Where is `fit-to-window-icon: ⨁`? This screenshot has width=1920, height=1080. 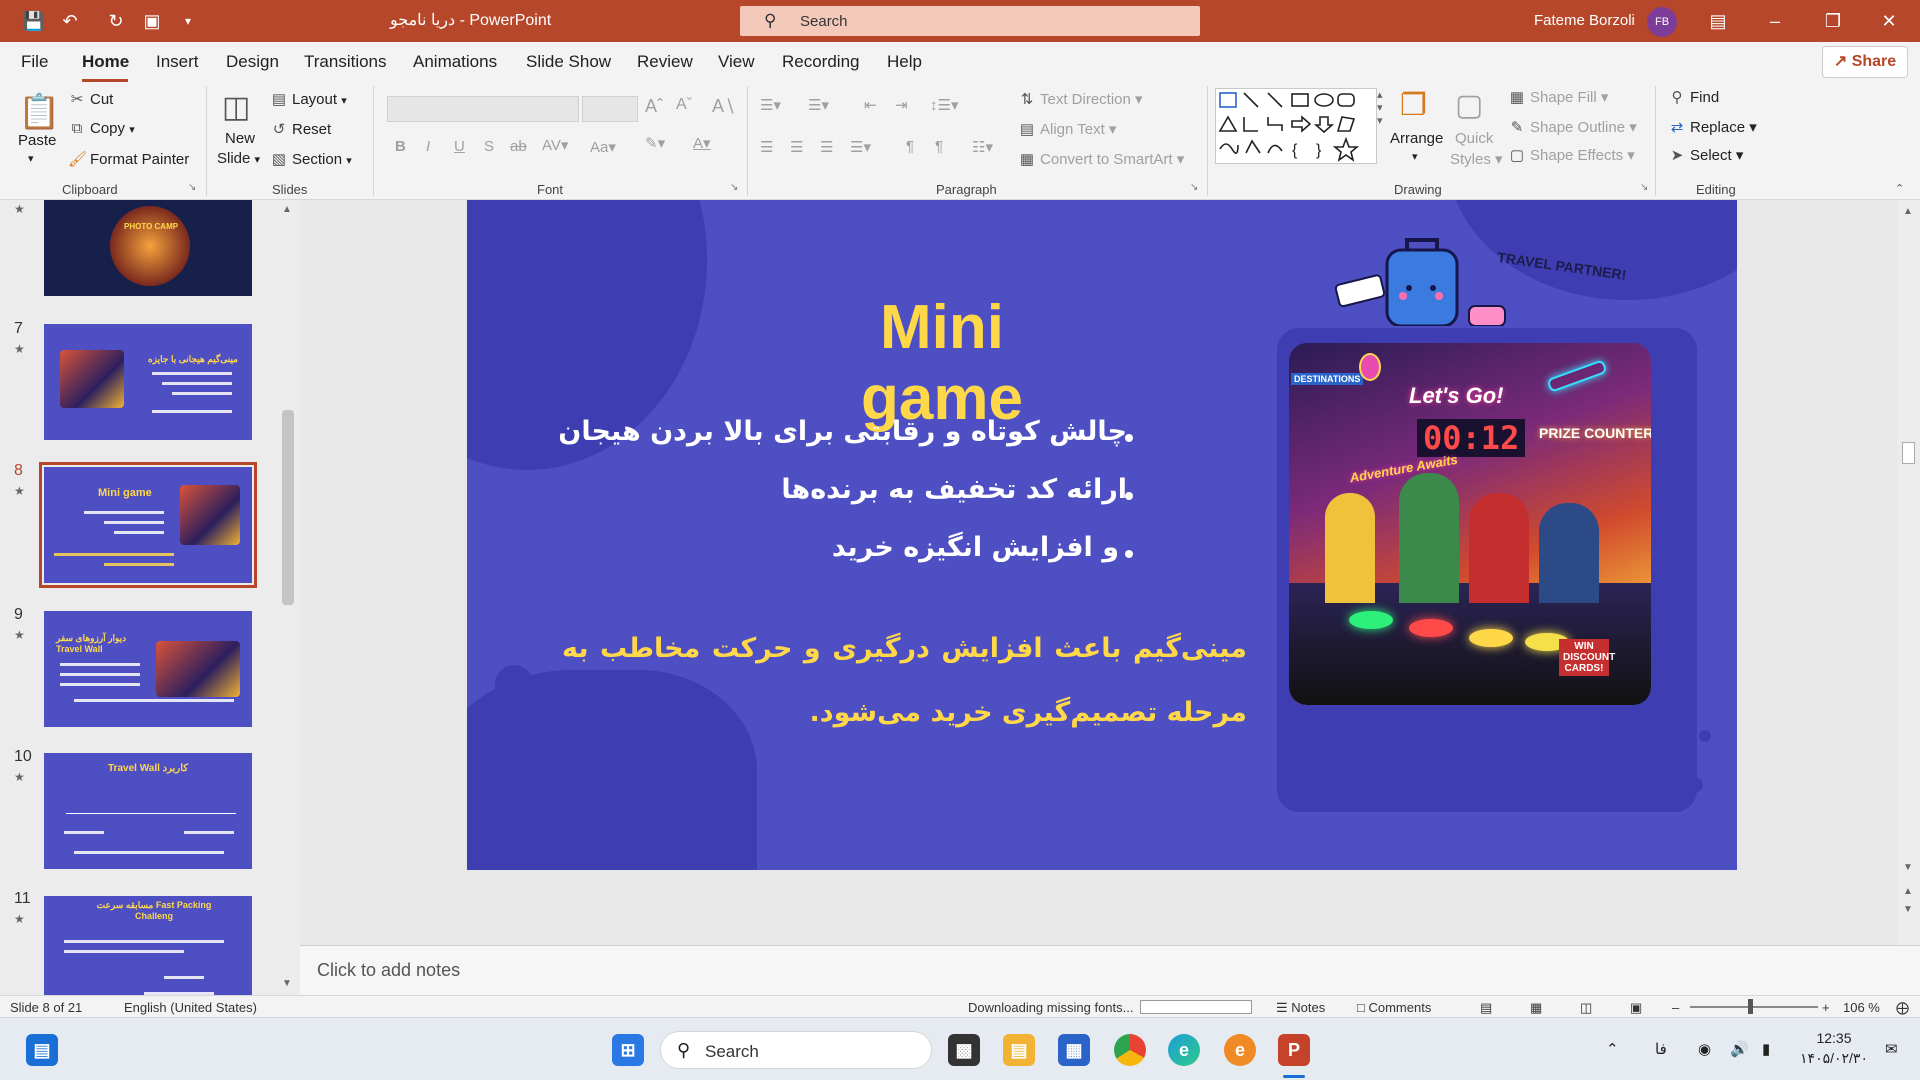
fit-to-window-icon: ⨁ is located at coordinates (1902, 1008).